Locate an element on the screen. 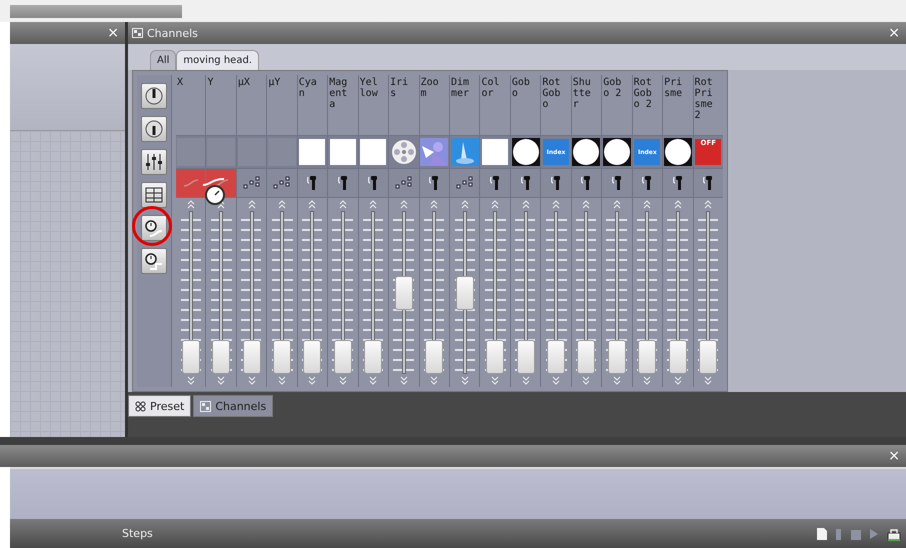  lever-icon is located at coordinates (343, 183).